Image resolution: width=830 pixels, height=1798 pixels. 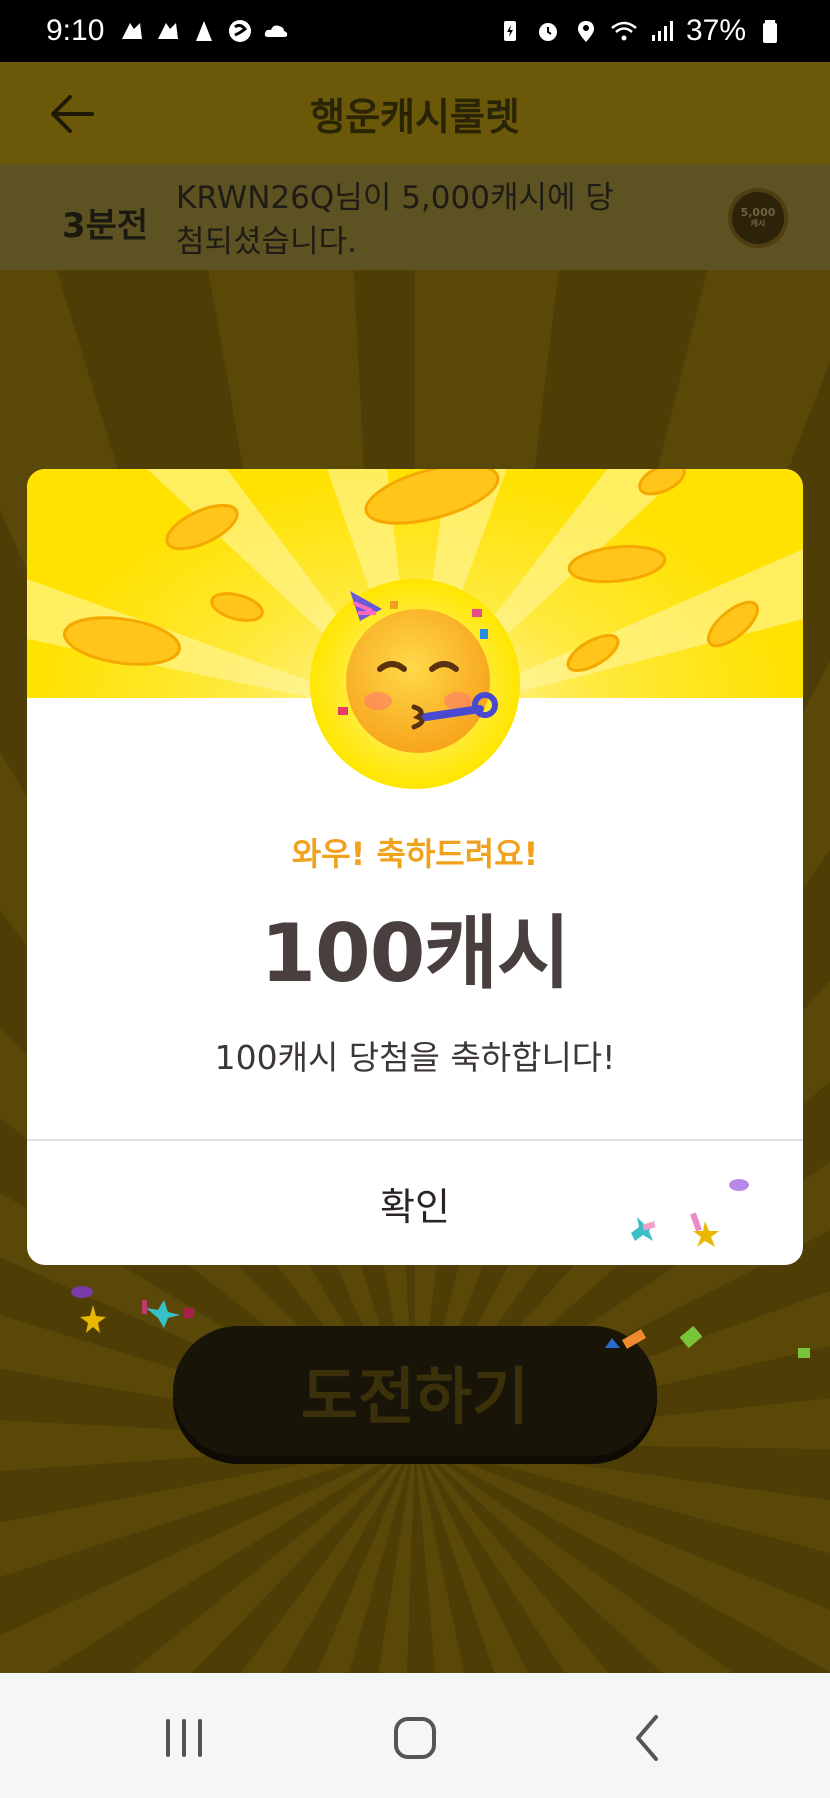 I want to click on reward-amount: 100캐시, so click(x=415, y=953).